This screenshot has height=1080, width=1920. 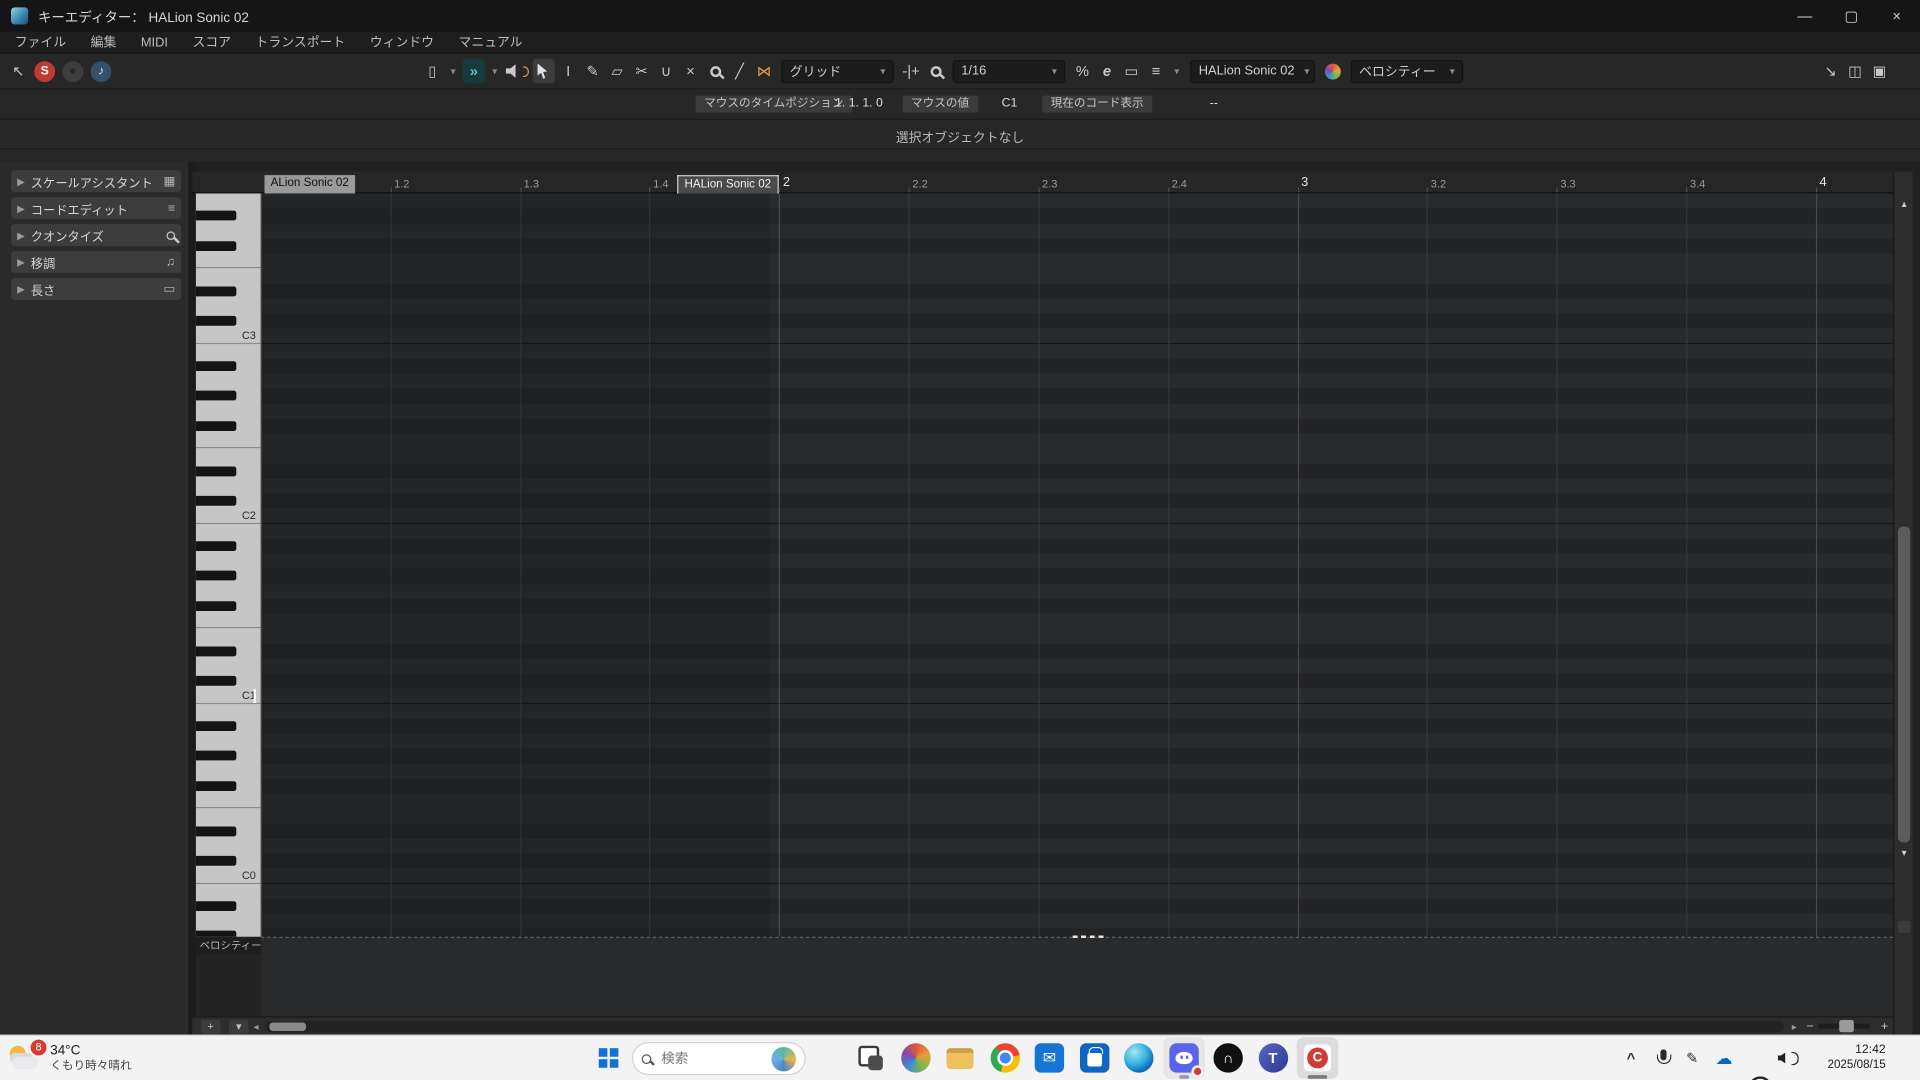 I want to click on task-view-icon, so click(x=871, y=1058).